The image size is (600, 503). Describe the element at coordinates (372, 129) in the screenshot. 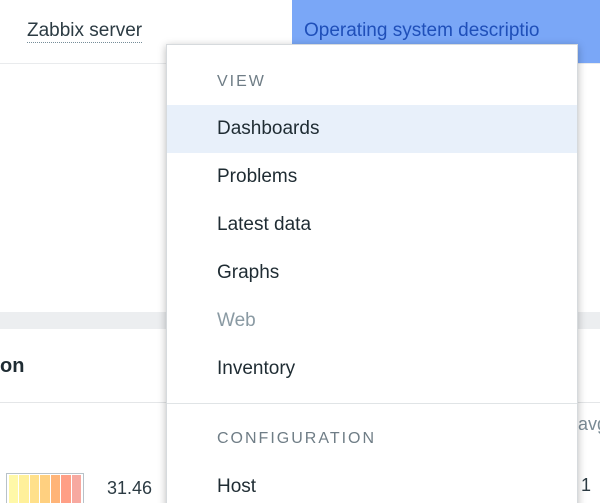

I see `menu-item-dashboards: Dashboards` at that location.